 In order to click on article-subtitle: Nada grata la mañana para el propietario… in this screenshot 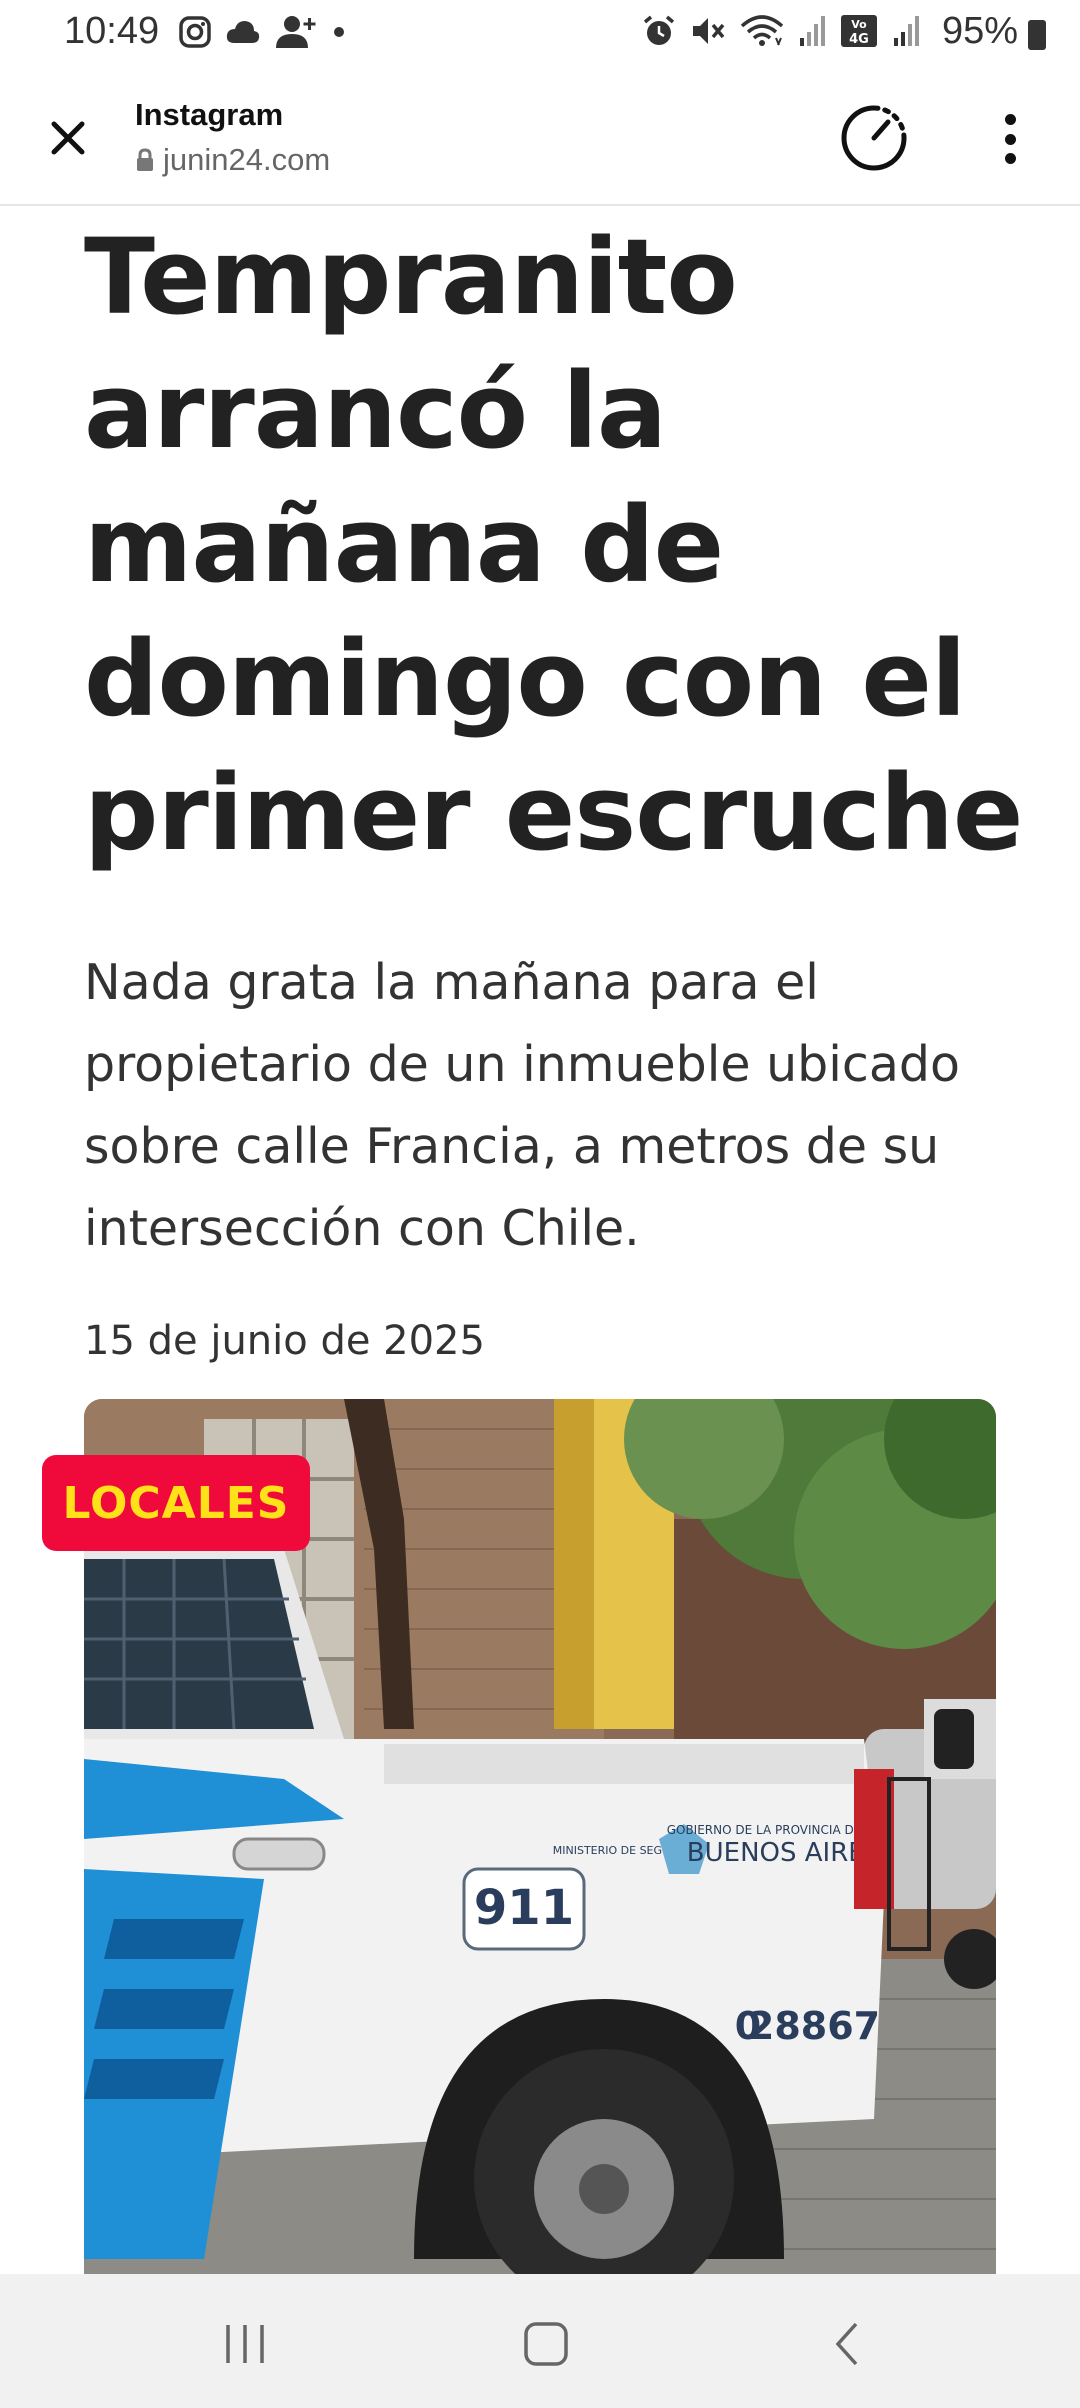, I will do `click(522, 1105)`.